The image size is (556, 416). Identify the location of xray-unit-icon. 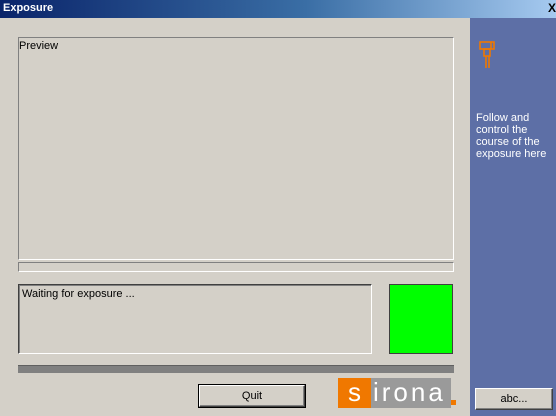
(487, 54).